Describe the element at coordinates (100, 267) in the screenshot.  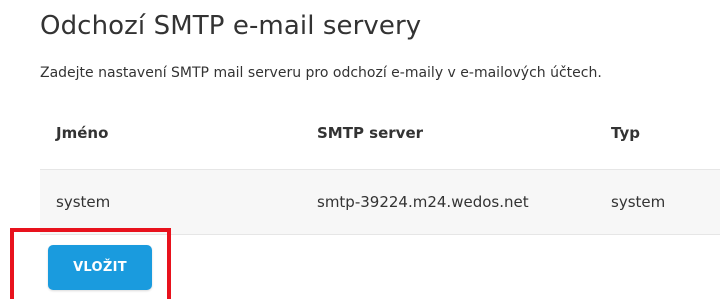
I see `insert-button: VLOŽIT` at that location.